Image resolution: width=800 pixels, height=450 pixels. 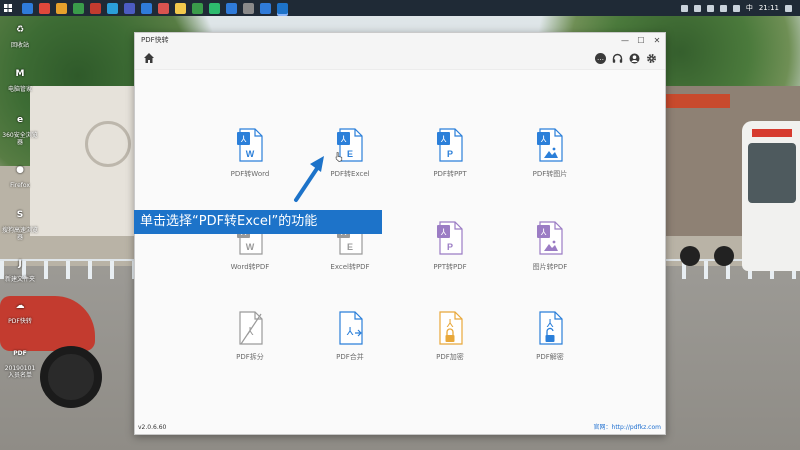 What do you see at coordinates (723, 8) in the screenshot?
I see `tray-network-icon` at bounding box center [723, 8].